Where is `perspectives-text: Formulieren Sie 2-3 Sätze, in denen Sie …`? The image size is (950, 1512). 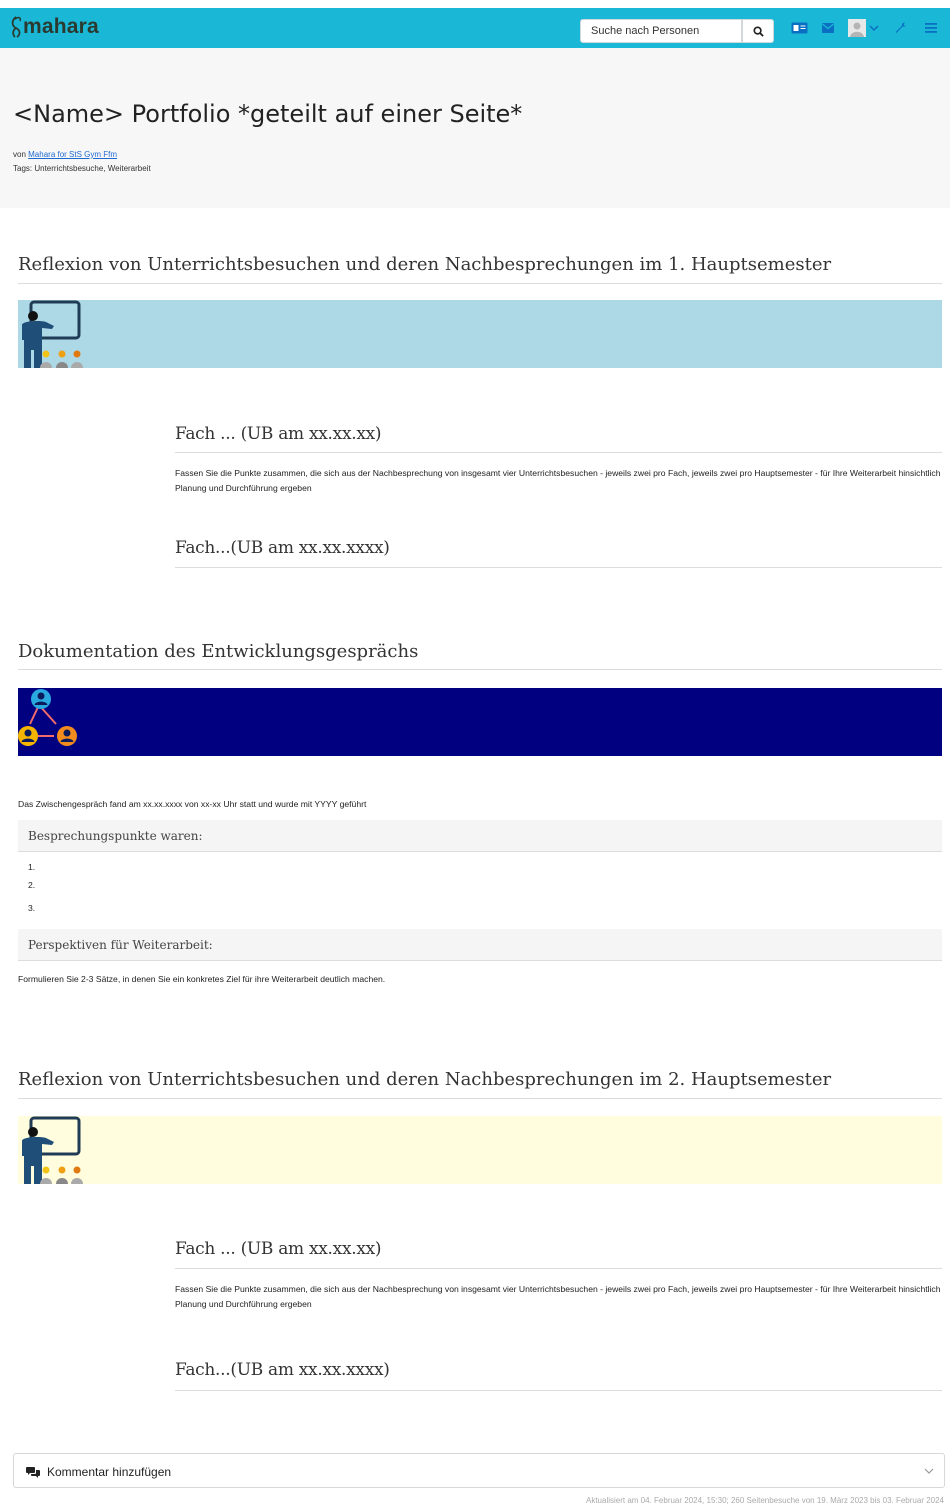
perspectives-text: Formulieren Sie 2-3 Sätze, in denen Sie … is located at coordinates (202, 979).